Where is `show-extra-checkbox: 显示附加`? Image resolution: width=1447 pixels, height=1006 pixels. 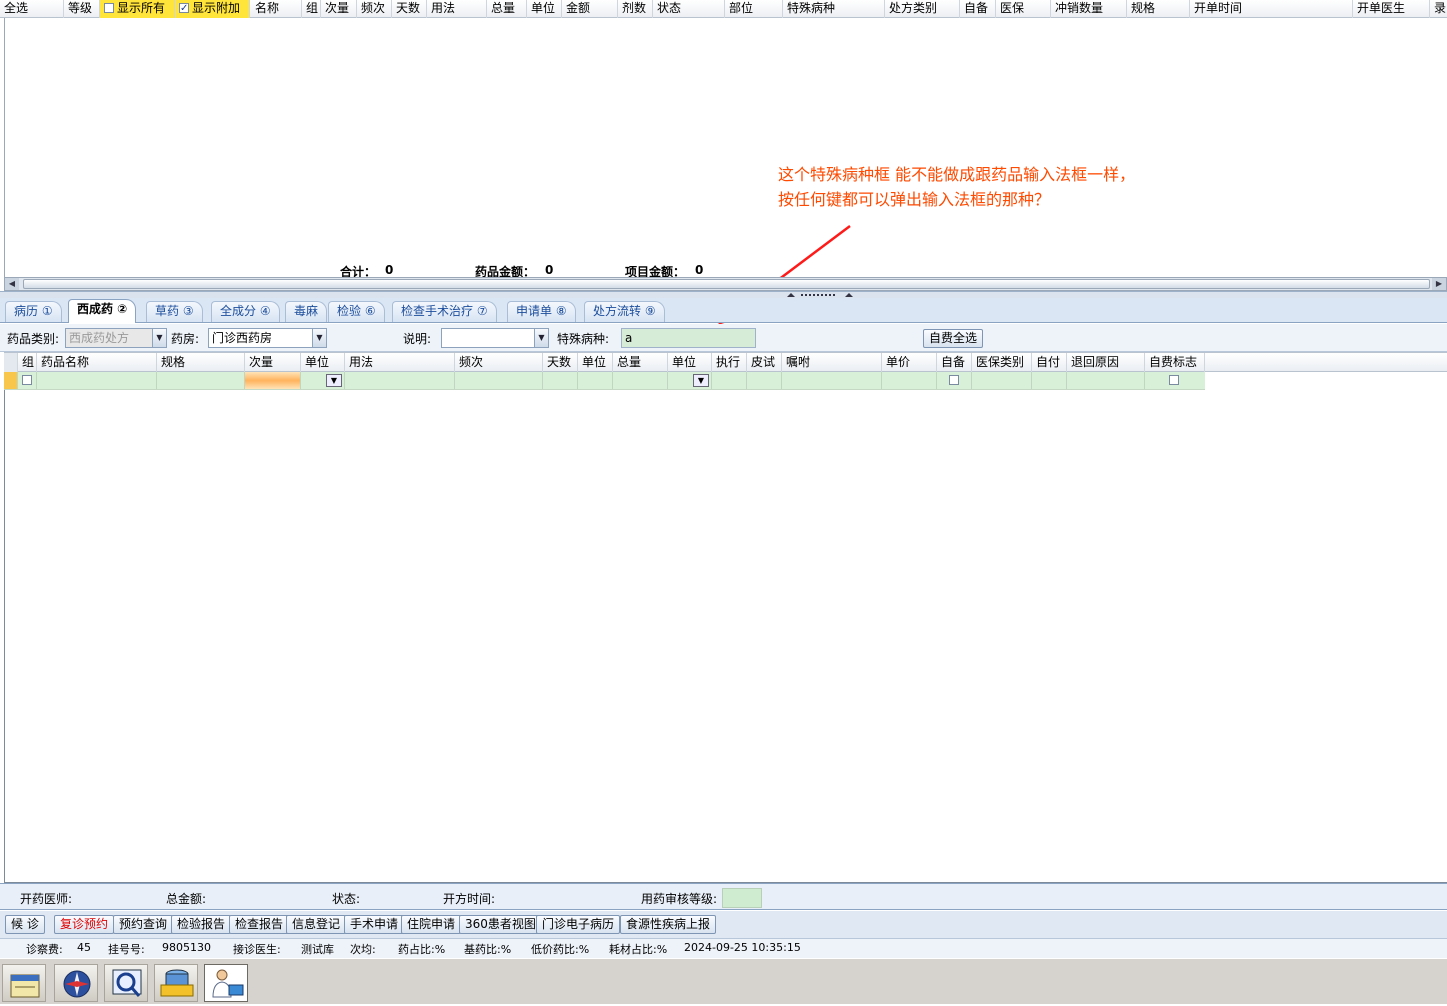 show-extra-checkbox: 显示附加 is located at coordinates (212, 9).